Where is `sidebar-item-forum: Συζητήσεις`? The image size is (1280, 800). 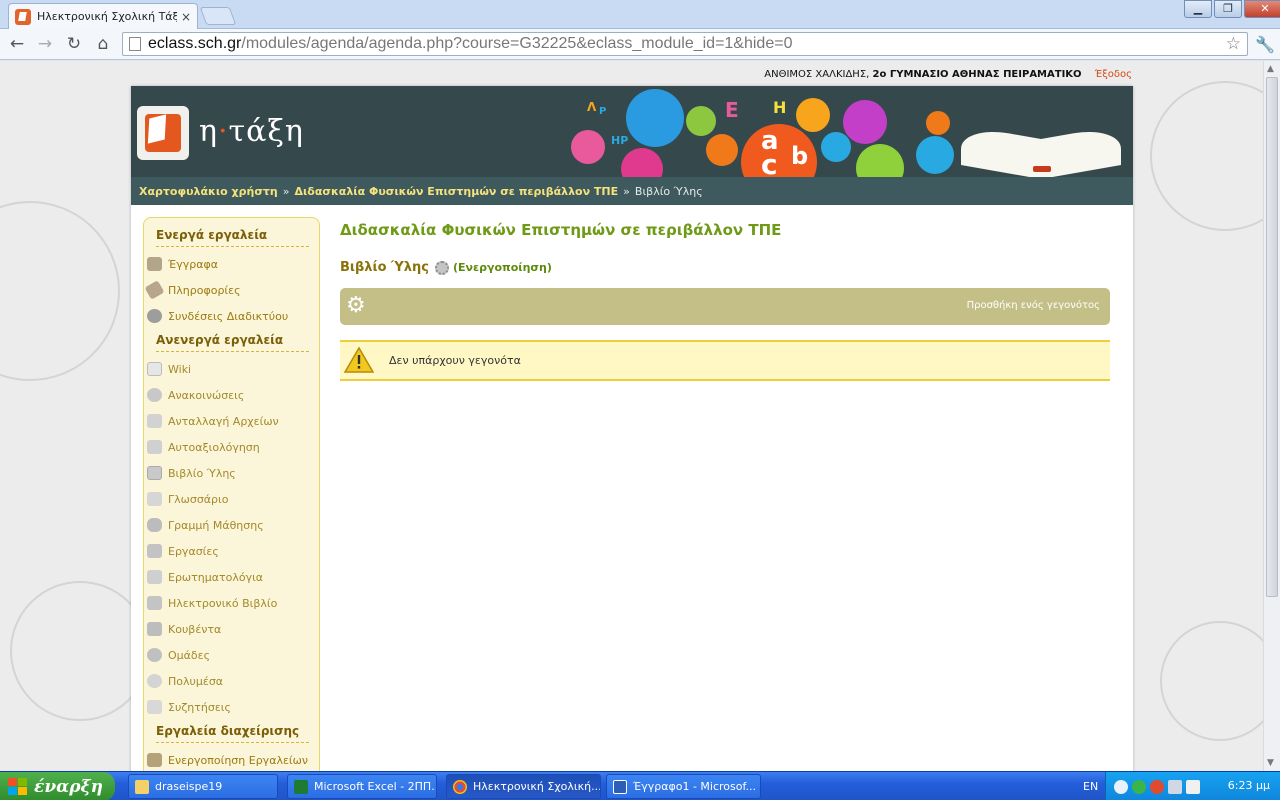
sidebar-item-forum: Συζητήσεις is located at coordinates (231, 707).